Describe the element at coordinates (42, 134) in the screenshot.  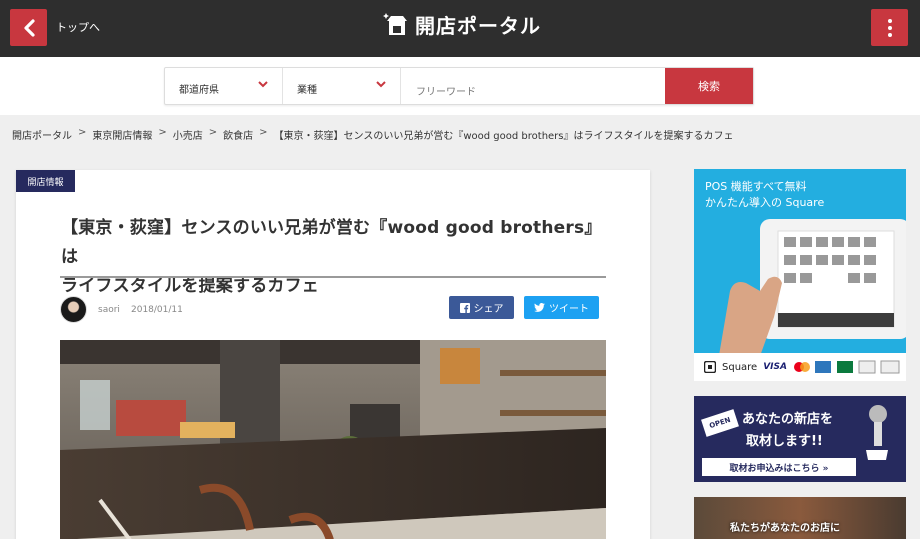
I see `breadcrumb-item: 開店ポータル` at that location.